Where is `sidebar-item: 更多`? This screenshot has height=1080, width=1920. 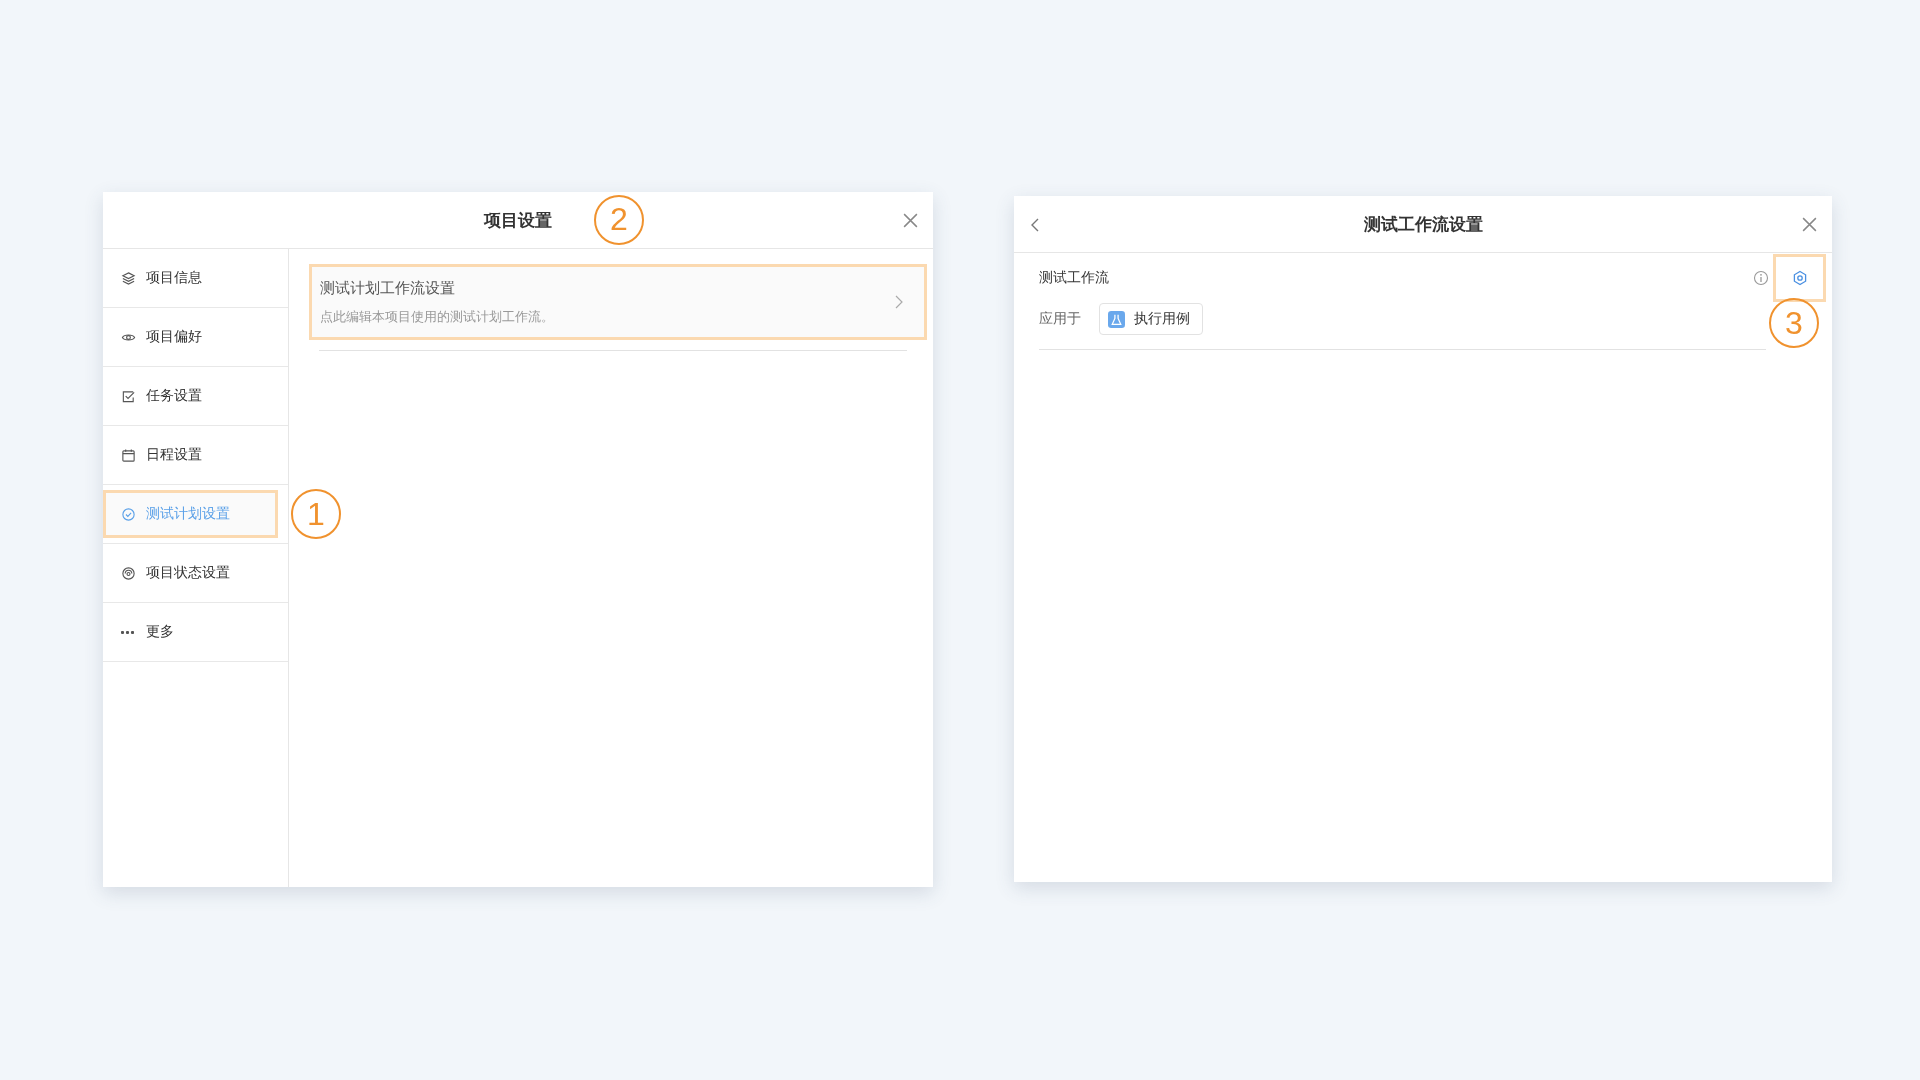 sidebar-item: 更多 is located at coordinates (190, 632).